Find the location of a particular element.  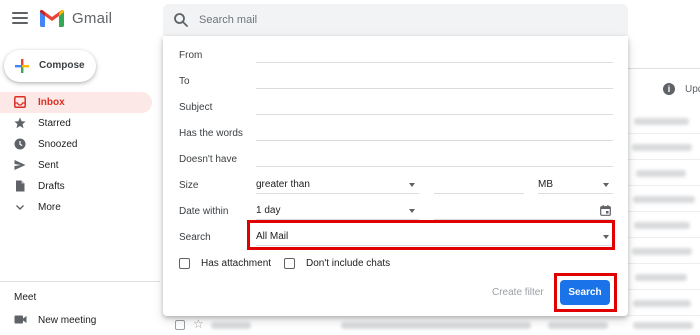

create-filter-link: Create filter is located at coordinates (518, 292).